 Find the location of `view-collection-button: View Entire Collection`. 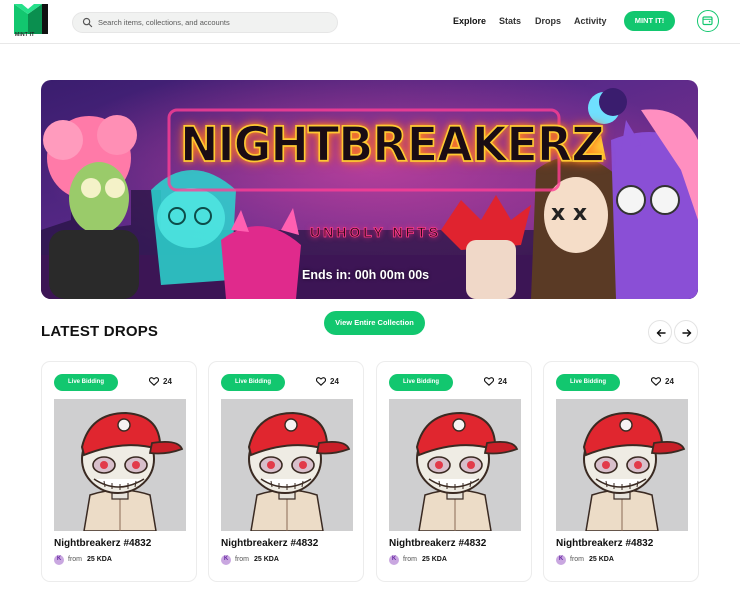

view-collection-button: View Entire Collection is located at coordinates (374, 323).